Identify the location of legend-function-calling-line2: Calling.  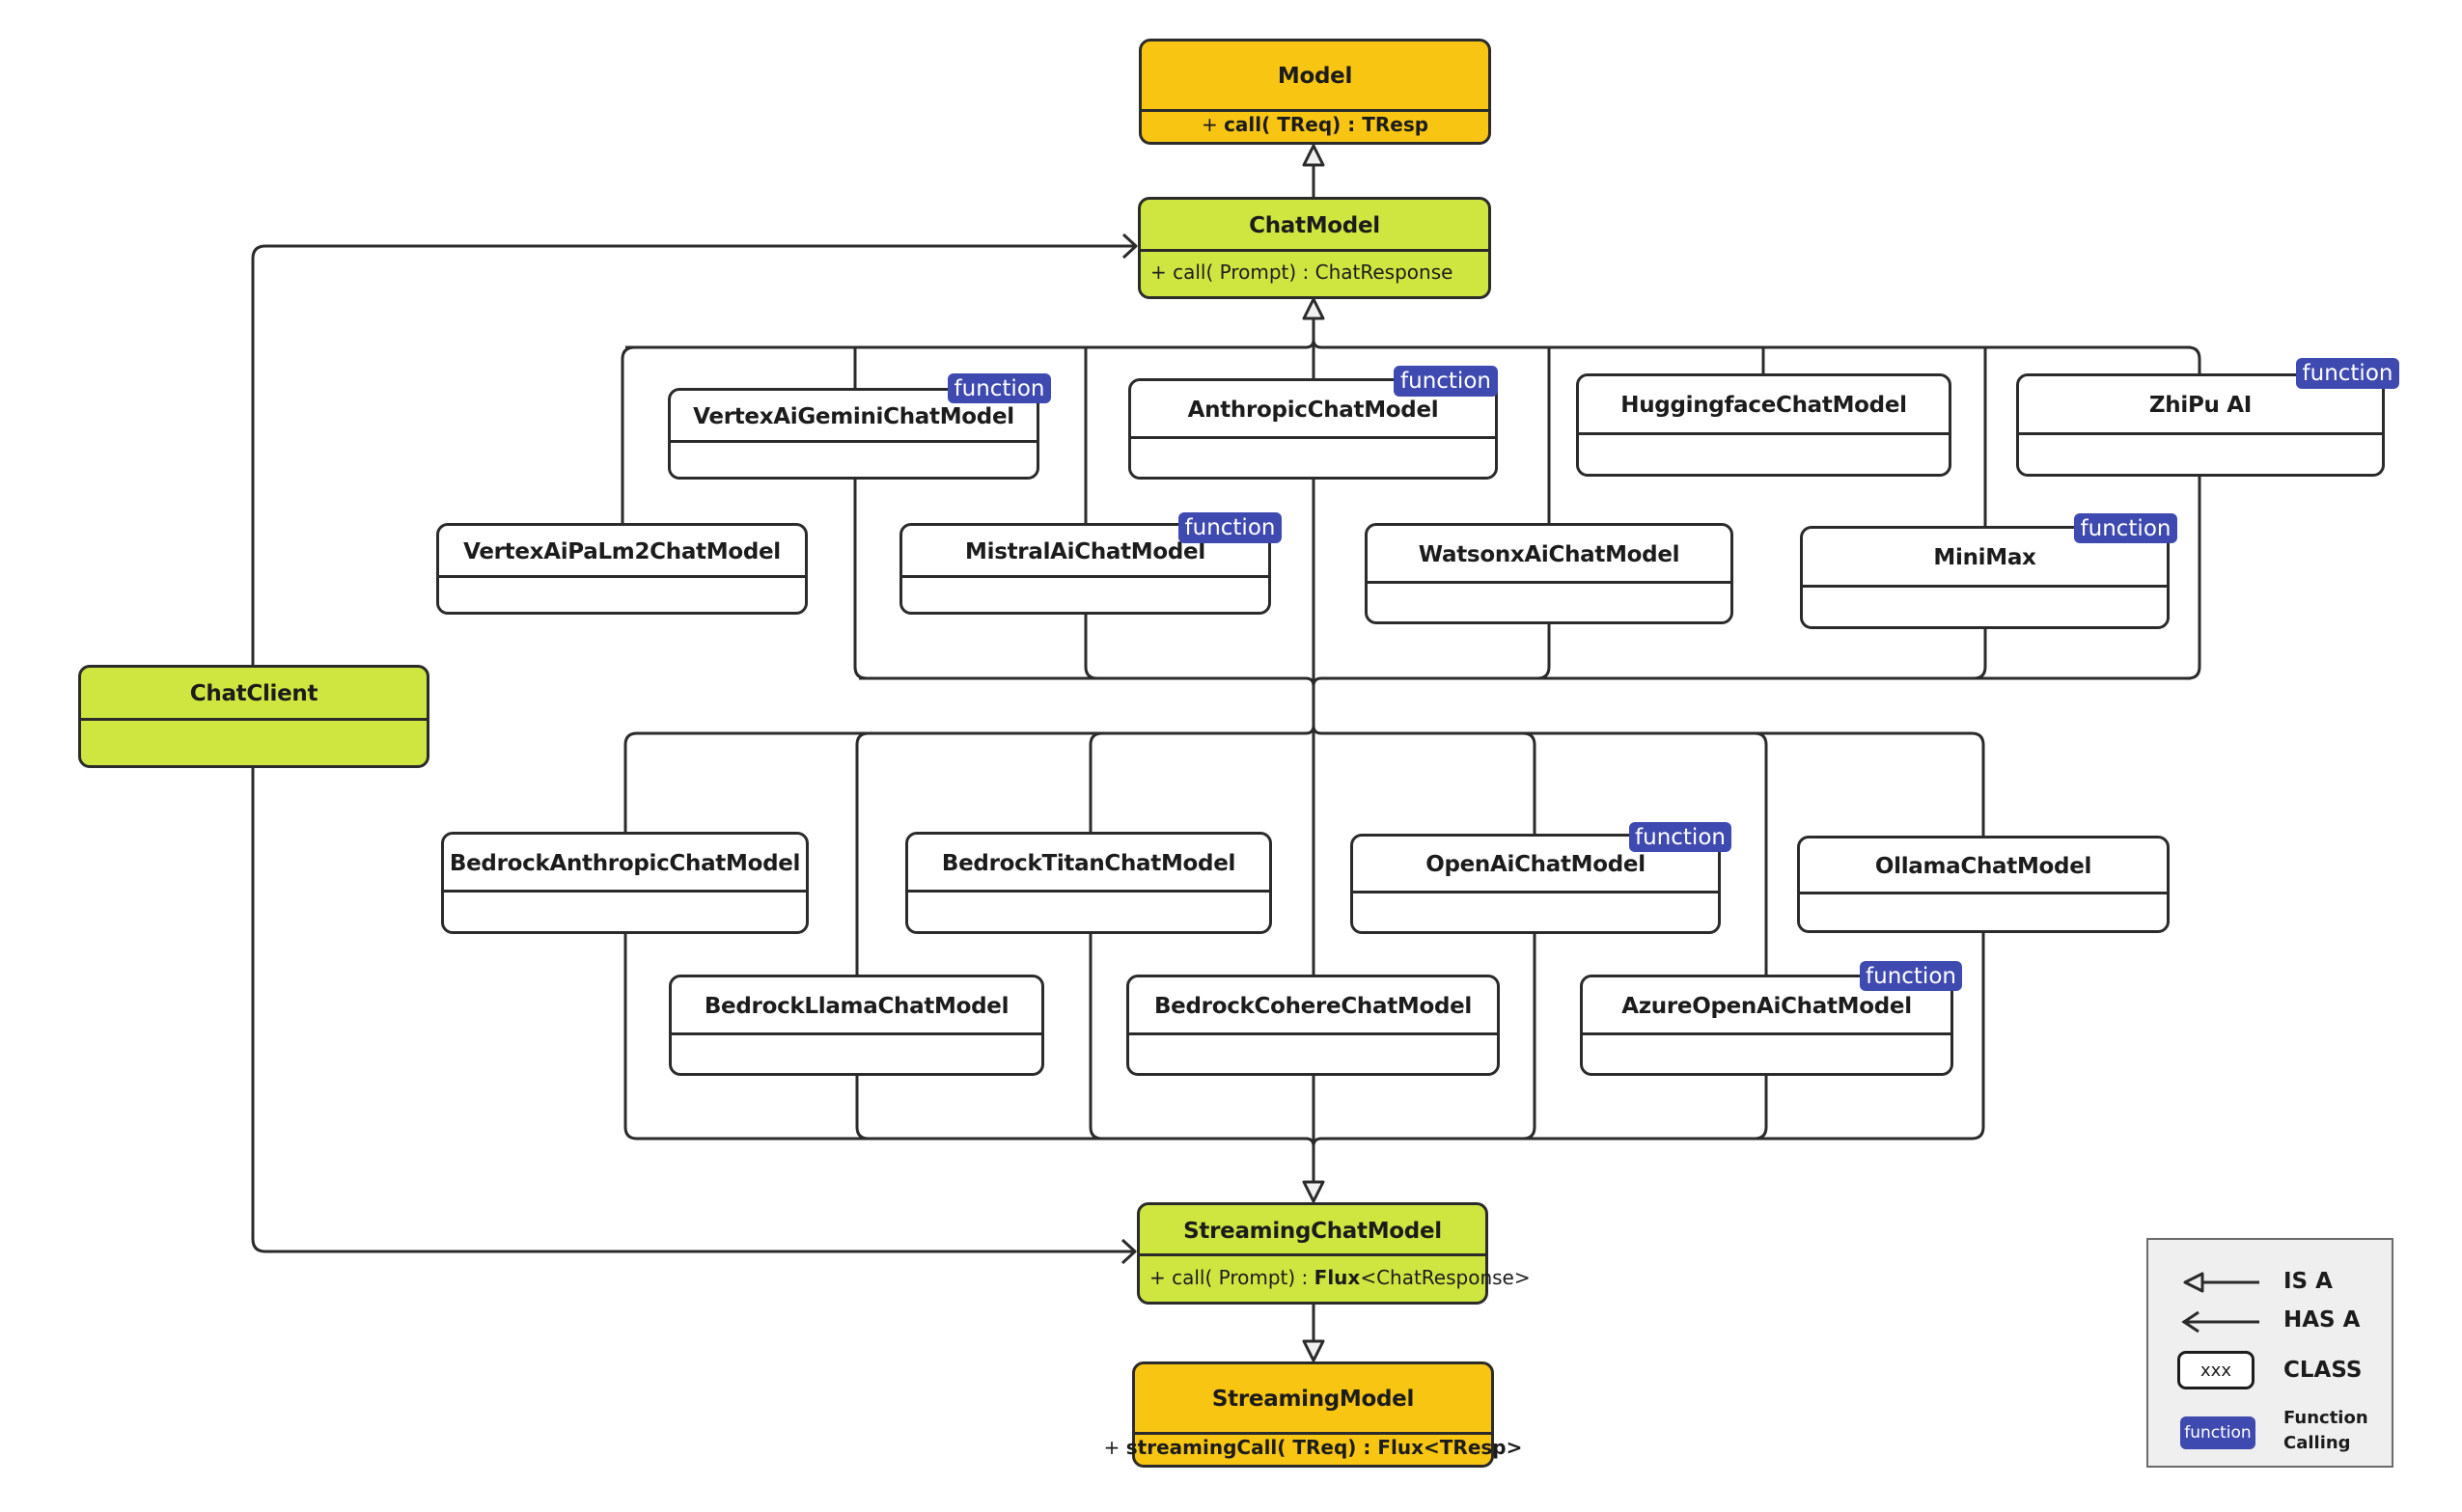
(2317, 1443).